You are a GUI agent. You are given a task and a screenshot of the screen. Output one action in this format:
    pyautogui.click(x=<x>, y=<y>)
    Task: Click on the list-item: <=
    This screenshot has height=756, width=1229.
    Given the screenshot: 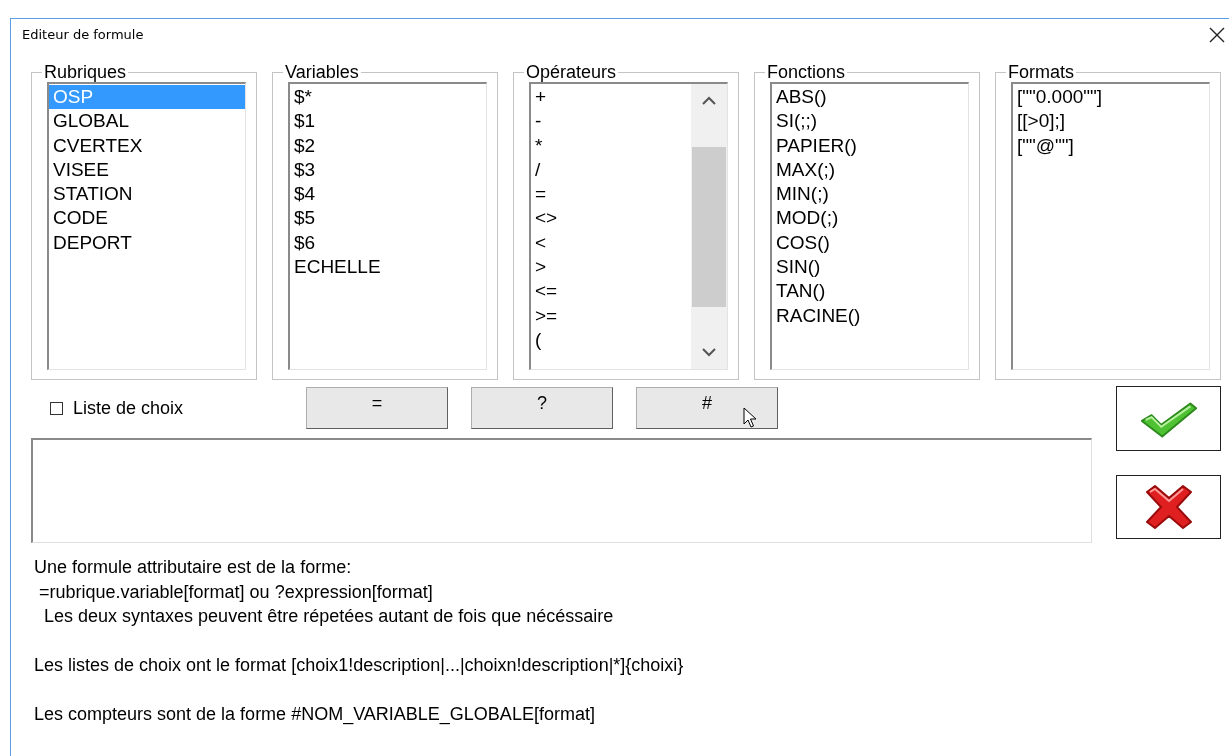 What is the action you would take?
    pyautogui.click(x=611, y=291)
    